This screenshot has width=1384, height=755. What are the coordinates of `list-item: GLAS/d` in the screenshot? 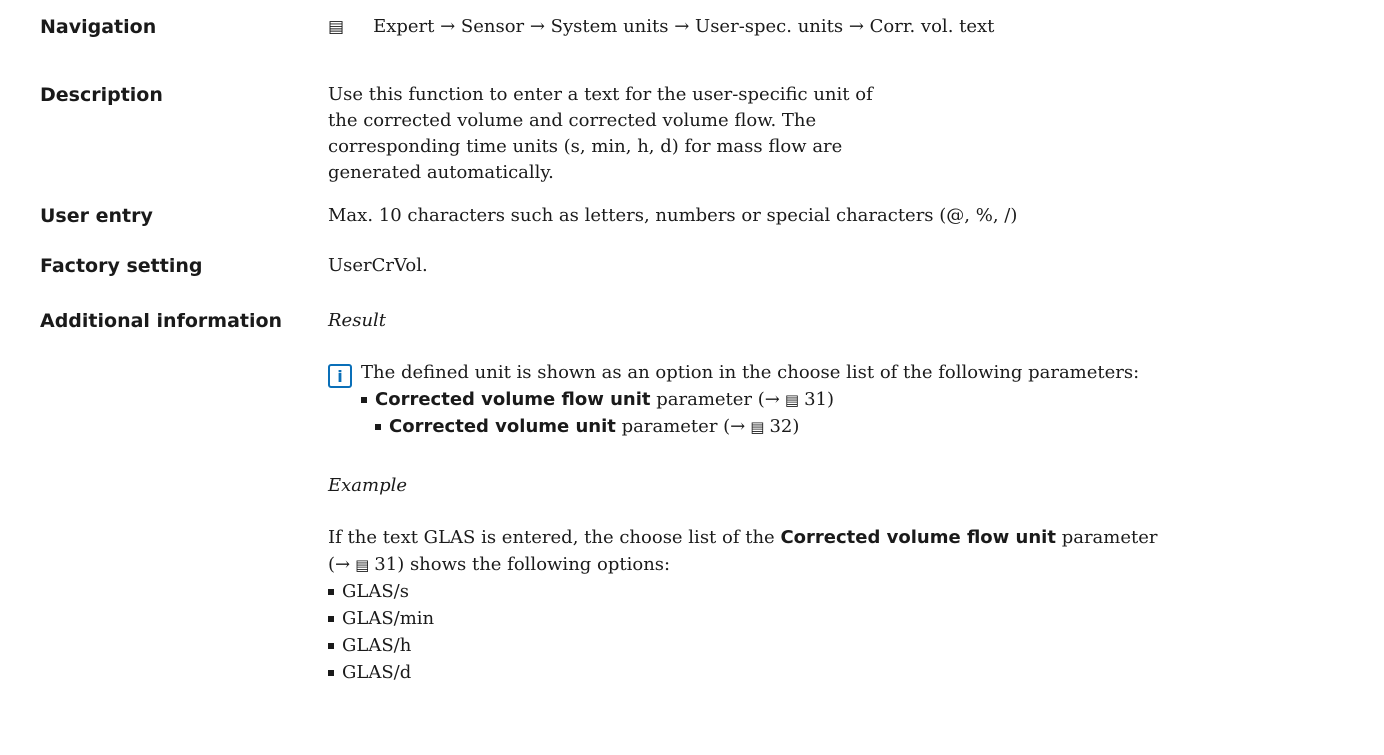 It's located at (369, 673).